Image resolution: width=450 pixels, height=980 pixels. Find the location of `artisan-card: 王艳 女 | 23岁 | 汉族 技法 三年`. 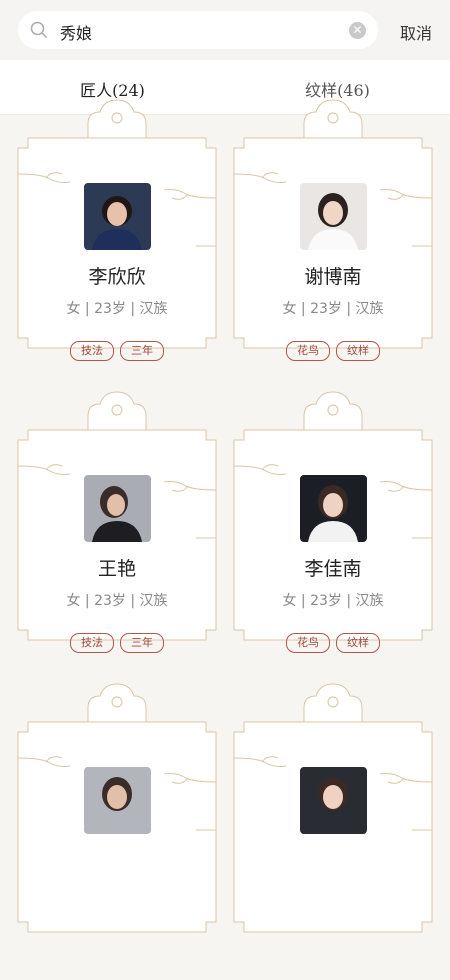

artisan-card: 王艳 女 | 23岁 | 汉族 技法 三年 is located at coordinates (117, 539).